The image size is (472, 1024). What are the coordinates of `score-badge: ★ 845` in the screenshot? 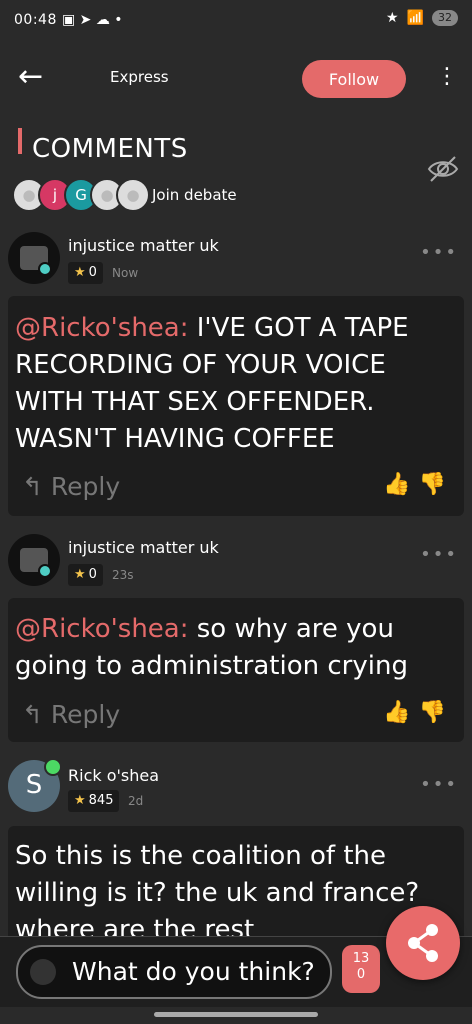 It's located at (94, 801).